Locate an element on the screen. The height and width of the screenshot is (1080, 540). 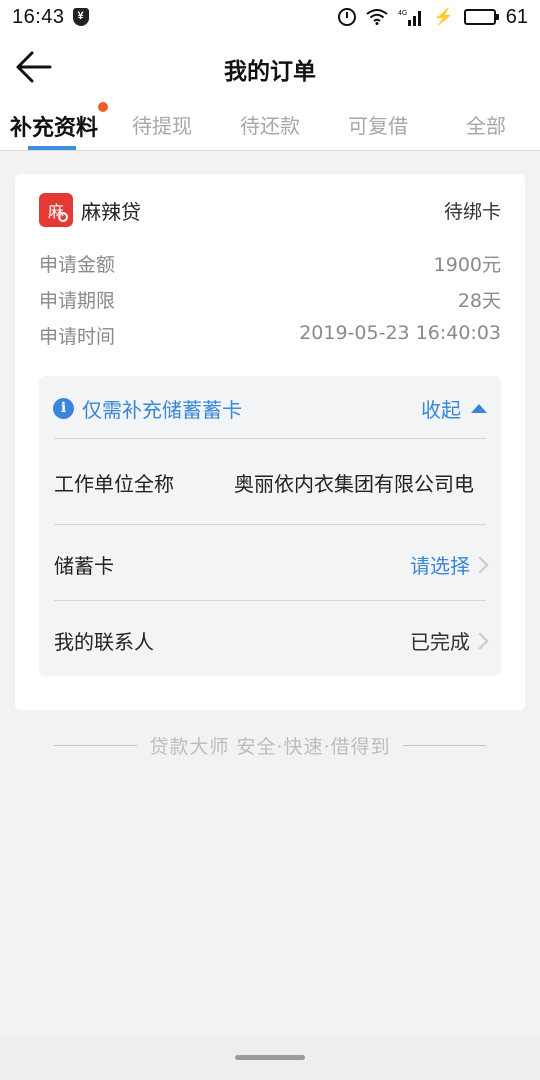
detail-label: 申请期限 is located at coordinates (77, 301).